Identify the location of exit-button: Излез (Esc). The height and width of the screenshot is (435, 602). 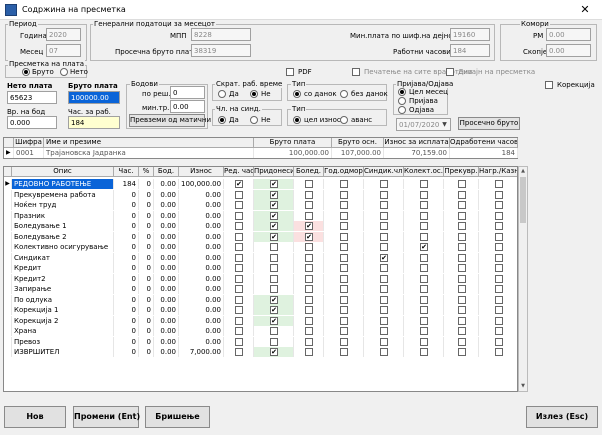
(562, 417).